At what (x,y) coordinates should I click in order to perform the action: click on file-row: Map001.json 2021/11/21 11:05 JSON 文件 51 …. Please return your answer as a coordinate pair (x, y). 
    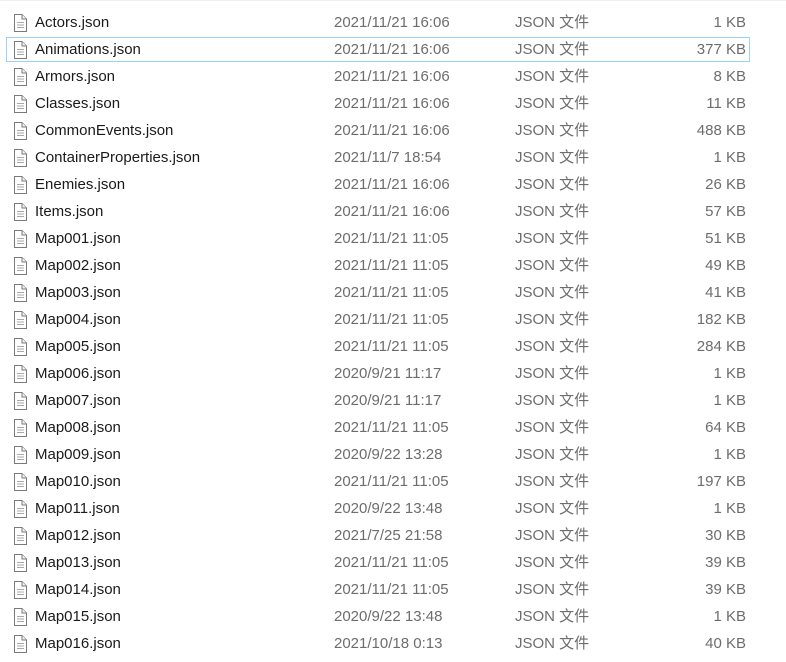
    Looking at the image, I should click on (378, 238).